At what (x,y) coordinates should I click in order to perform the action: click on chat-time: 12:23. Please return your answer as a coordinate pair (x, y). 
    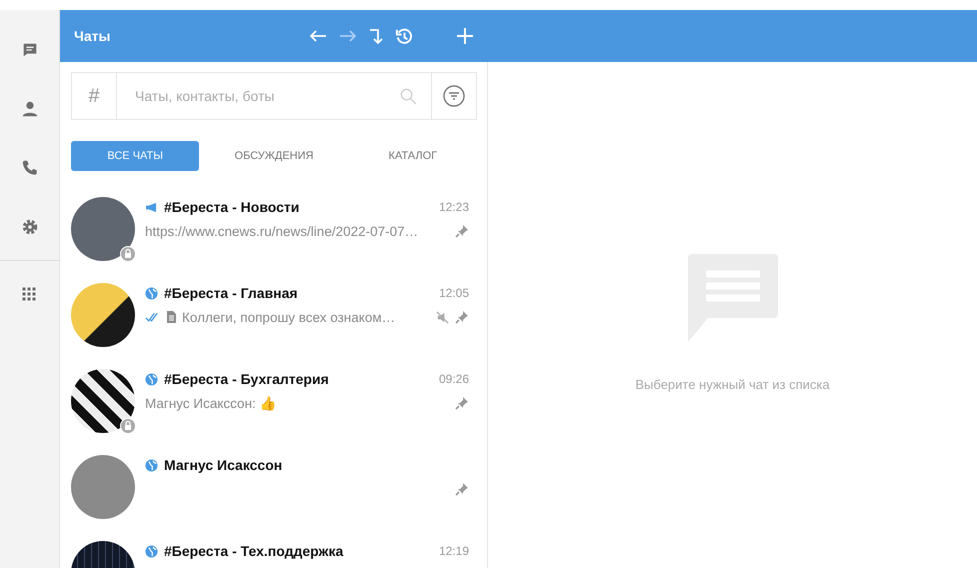
    Looking at the image, I should click on (453, 207).